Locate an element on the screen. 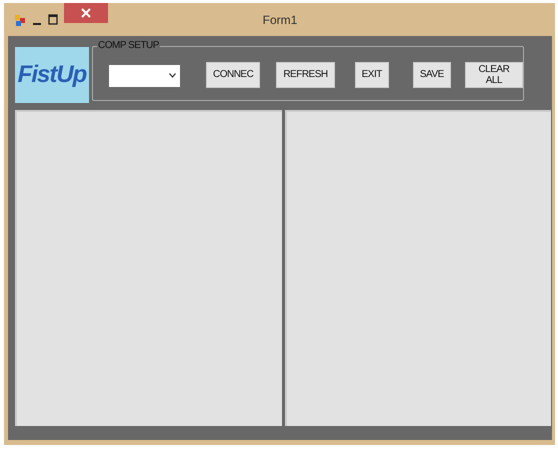 Image resolution: width=558 pixels, height=450 pixels. maximize-icon is located at coordinates (53, 20).